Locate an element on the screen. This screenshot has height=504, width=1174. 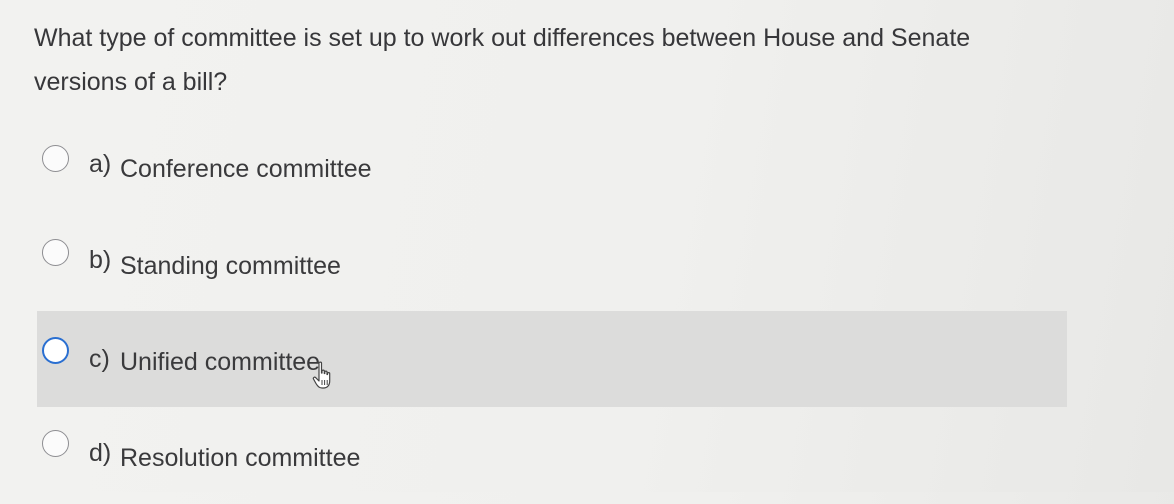
option-letter-a: a) is located at coordinates (100, 164).